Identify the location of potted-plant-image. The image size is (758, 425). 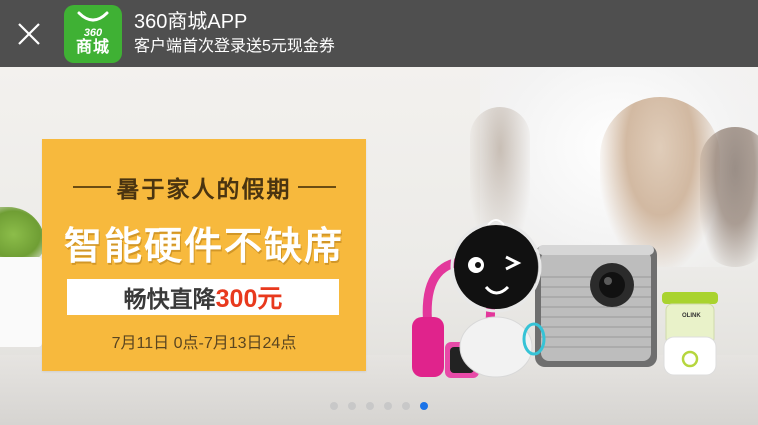
(22, 277).